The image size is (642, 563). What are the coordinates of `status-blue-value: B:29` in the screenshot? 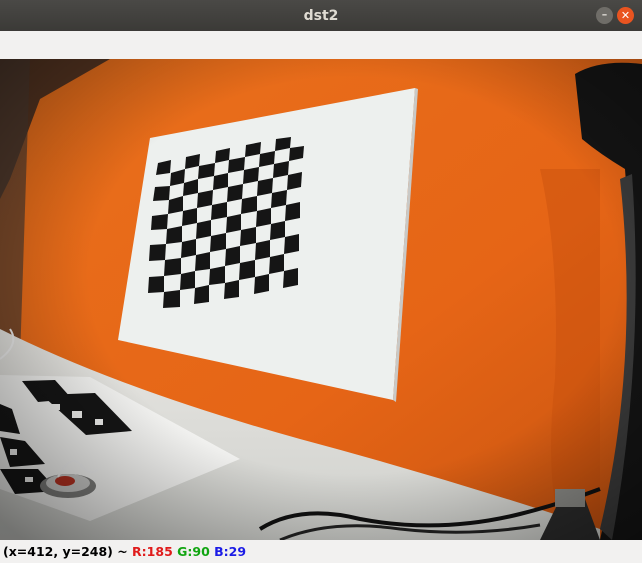 It's located at (230, 551).